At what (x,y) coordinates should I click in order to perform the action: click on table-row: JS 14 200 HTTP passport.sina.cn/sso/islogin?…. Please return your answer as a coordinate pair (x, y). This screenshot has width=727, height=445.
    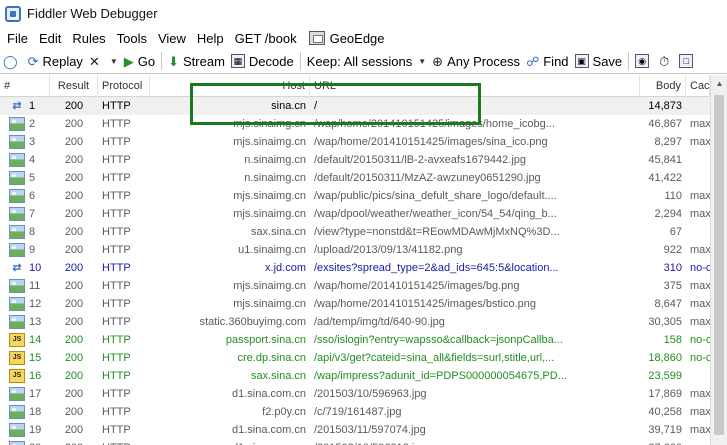
    Looking at the image, I should click on (355, 340).